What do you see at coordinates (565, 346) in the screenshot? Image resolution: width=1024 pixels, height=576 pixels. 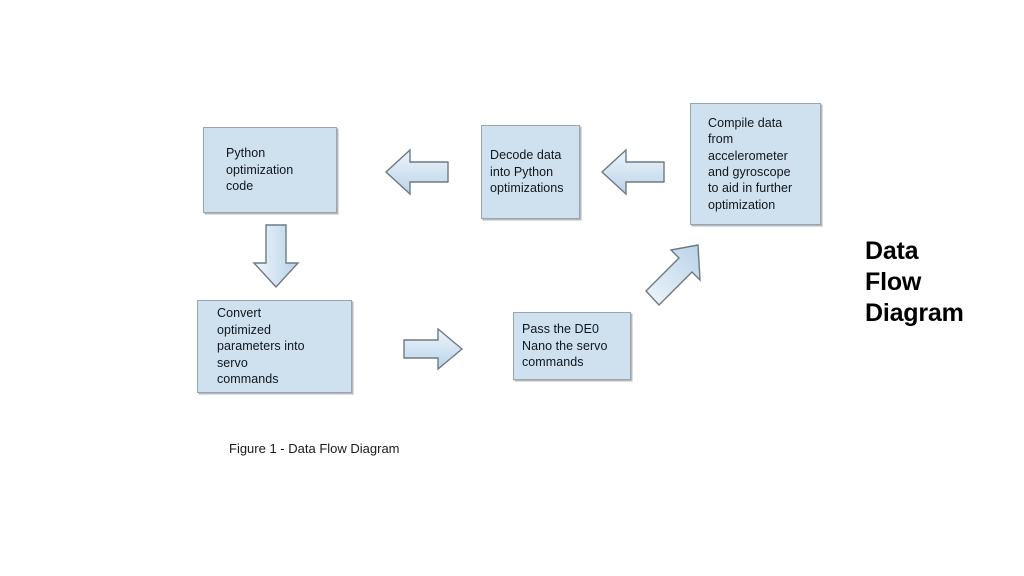 I see `node-label: Pass the DE0 Nano the servo commands` at bounding box center [565, 346].